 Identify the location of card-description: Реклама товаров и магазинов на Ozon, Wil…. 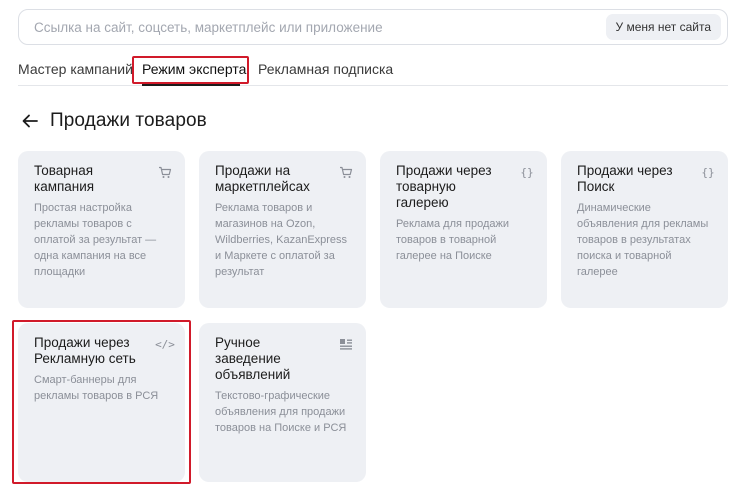
(281, 240).